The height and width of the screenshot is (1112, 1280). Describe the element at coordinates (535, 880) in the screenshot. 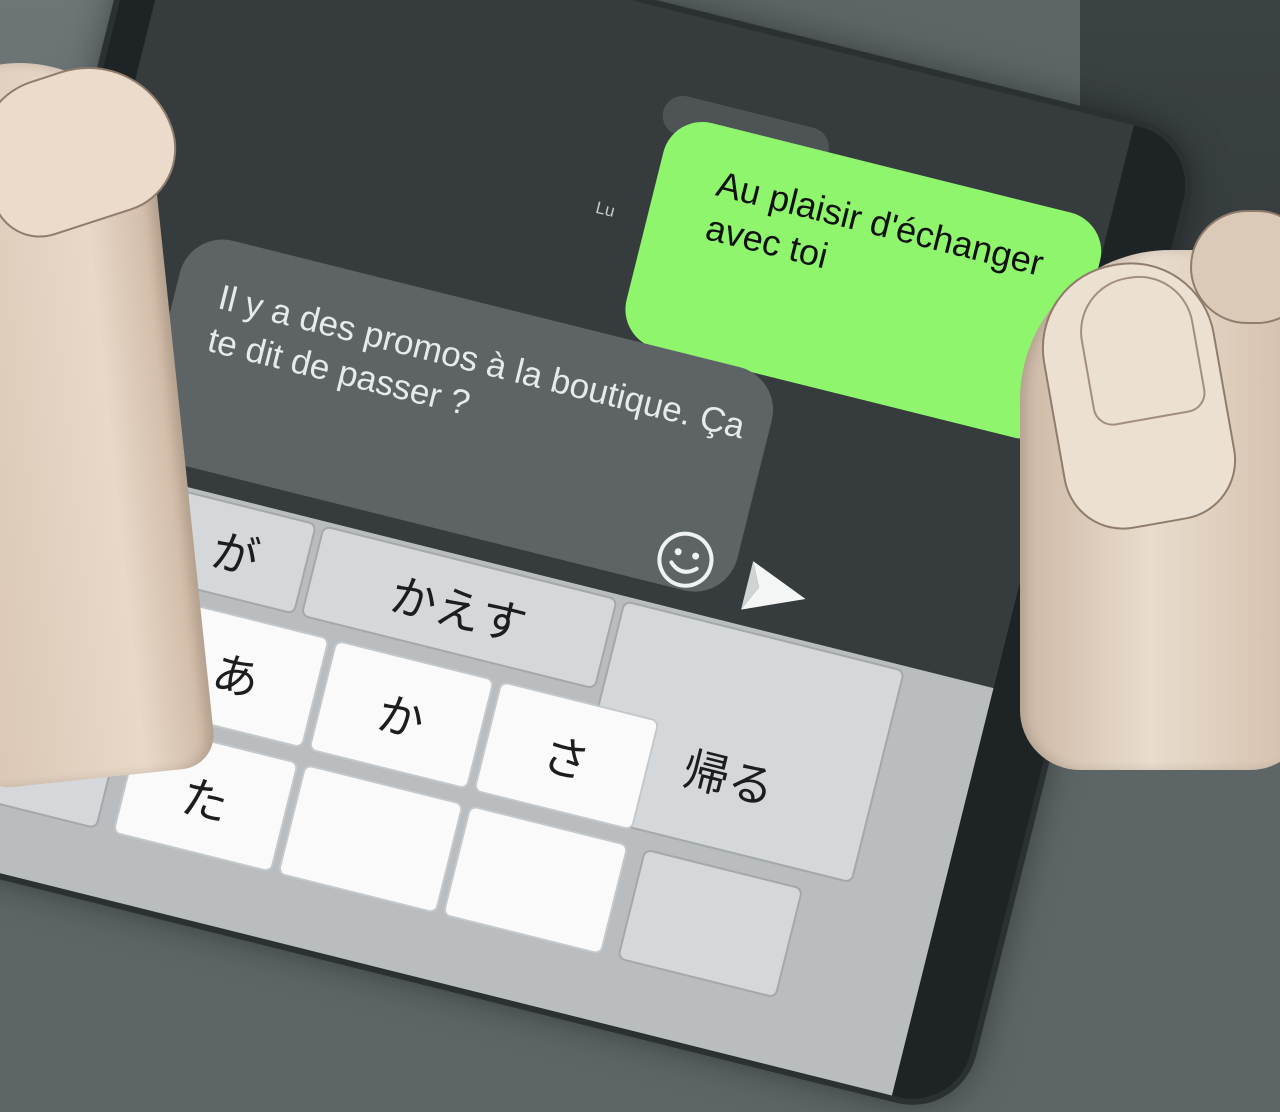

I see `key-ha` at that location.